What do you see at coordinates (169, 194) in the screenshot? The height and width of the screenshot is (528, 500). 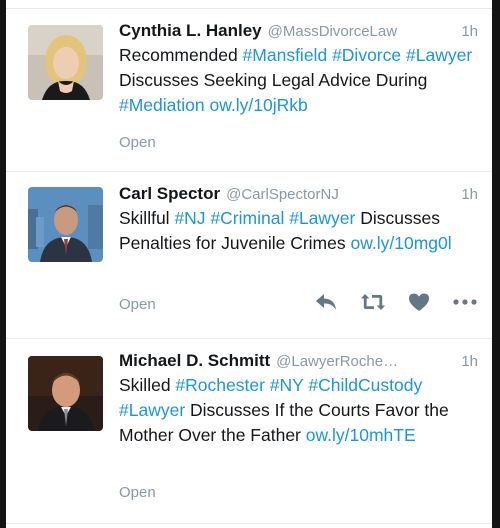 I see `user-fullname: Carl Spector` at bounding box center [169, 194].